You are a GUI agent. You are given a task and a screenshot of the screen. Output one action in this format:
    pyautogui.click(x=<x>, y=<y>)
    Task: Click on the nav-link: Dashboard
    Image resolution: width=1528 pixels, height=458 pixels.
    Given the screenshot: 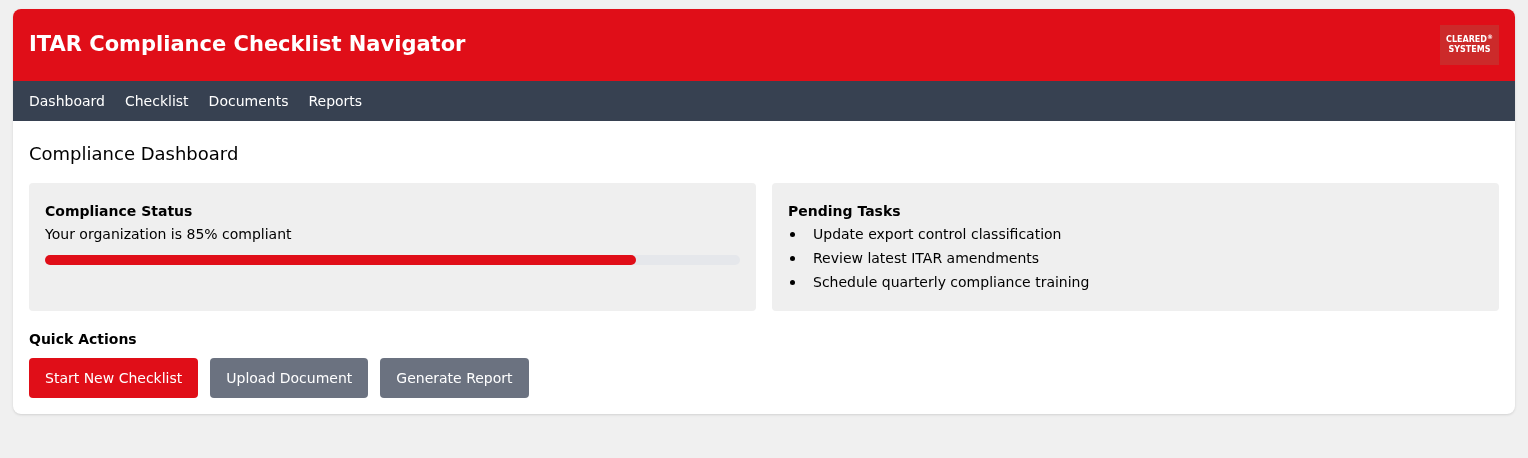 What is the action you would take?
    pyautogui.click(x=67, y=101)
    